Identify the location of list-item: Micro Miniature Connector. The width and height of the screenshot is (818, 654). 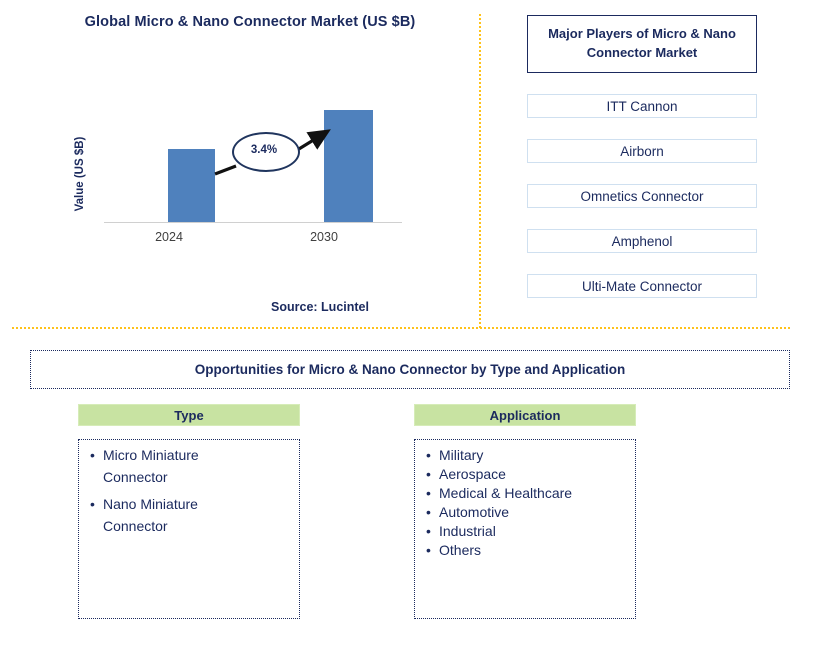
(189, 466).